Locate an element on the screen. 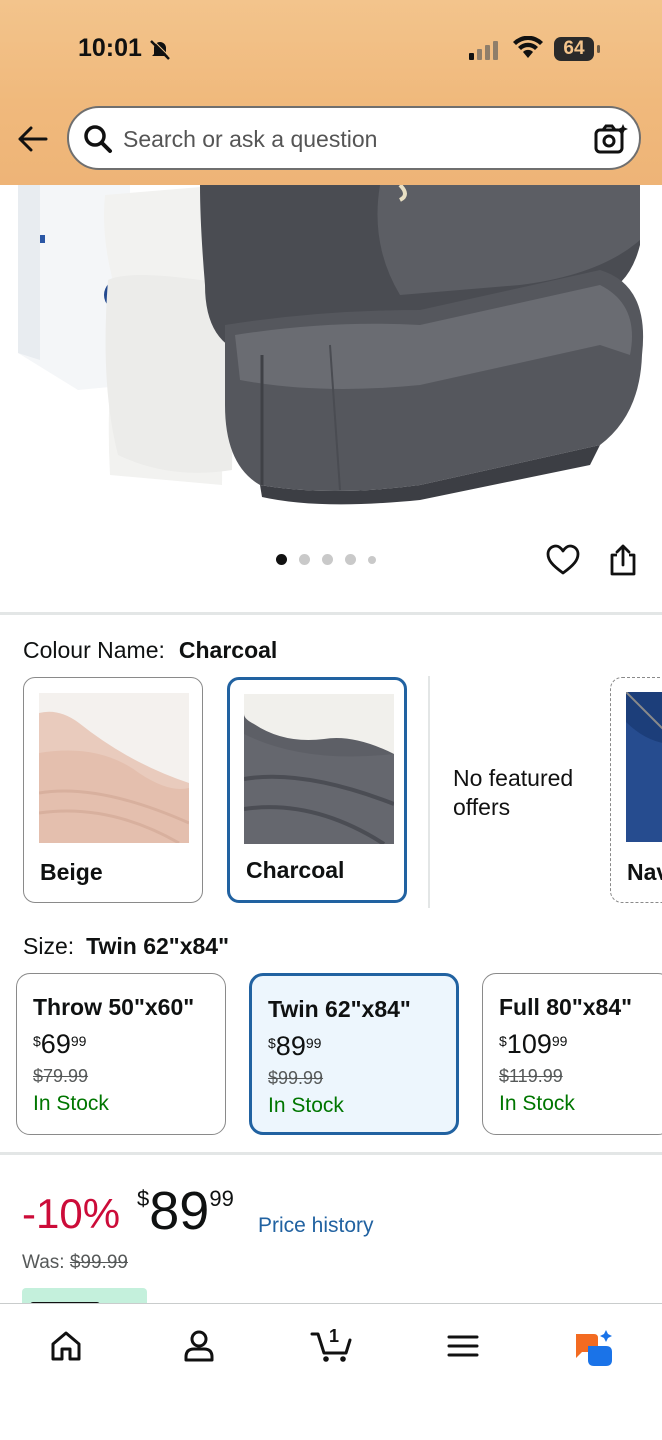 This screenshot has height=1440, width=662. size-price: $6999 is located at coordinates (60, 1044).